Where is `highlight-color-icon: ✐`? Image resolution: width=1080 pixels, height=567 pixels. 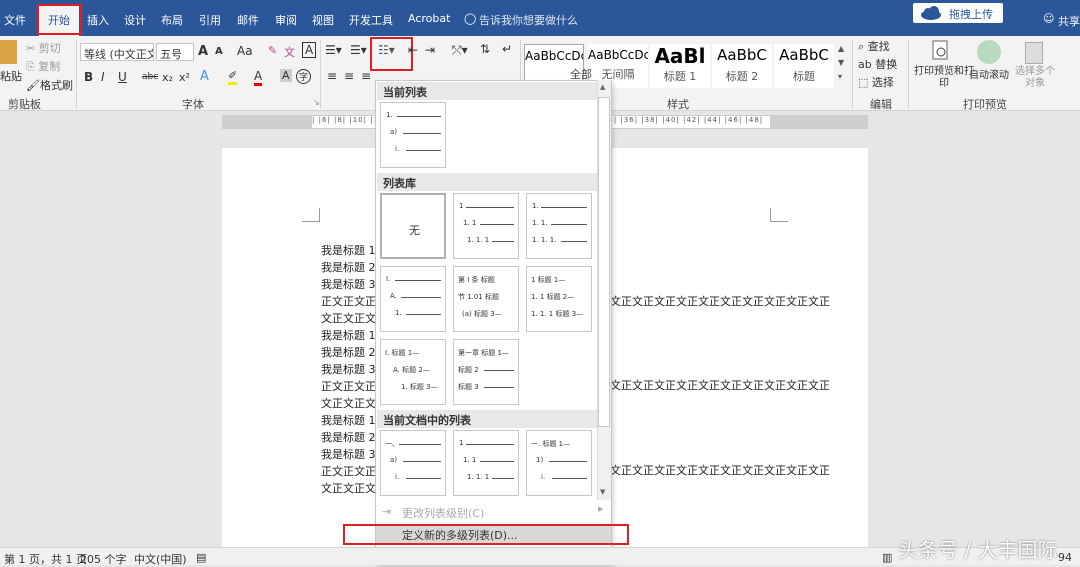 highlight-color-icon: ✐ is located at coordinates (233, 77).